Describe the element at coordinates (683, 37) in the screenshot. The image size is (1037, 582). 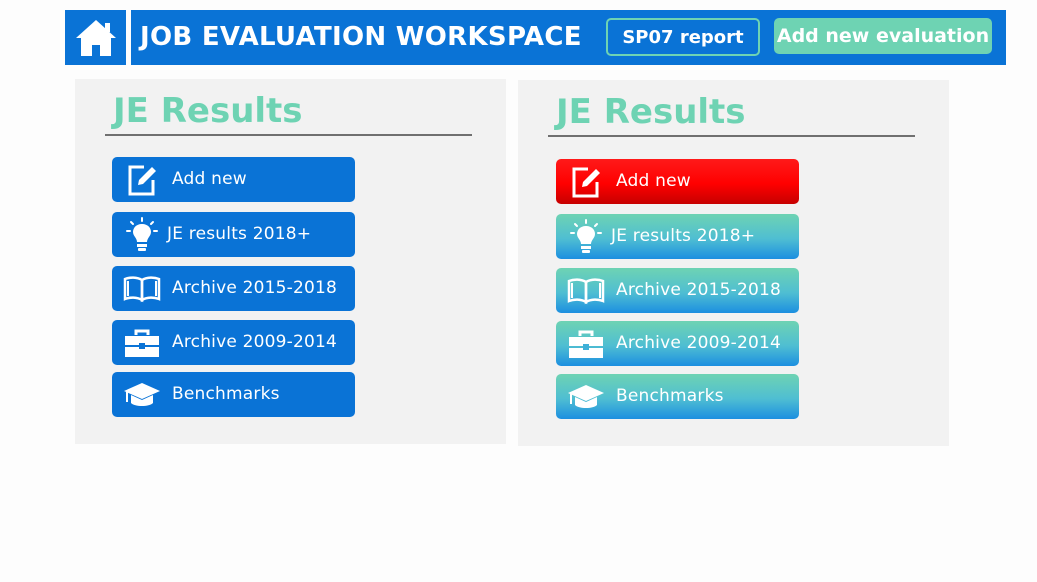
I see `sp07-report-button: SP07 report` at that location.